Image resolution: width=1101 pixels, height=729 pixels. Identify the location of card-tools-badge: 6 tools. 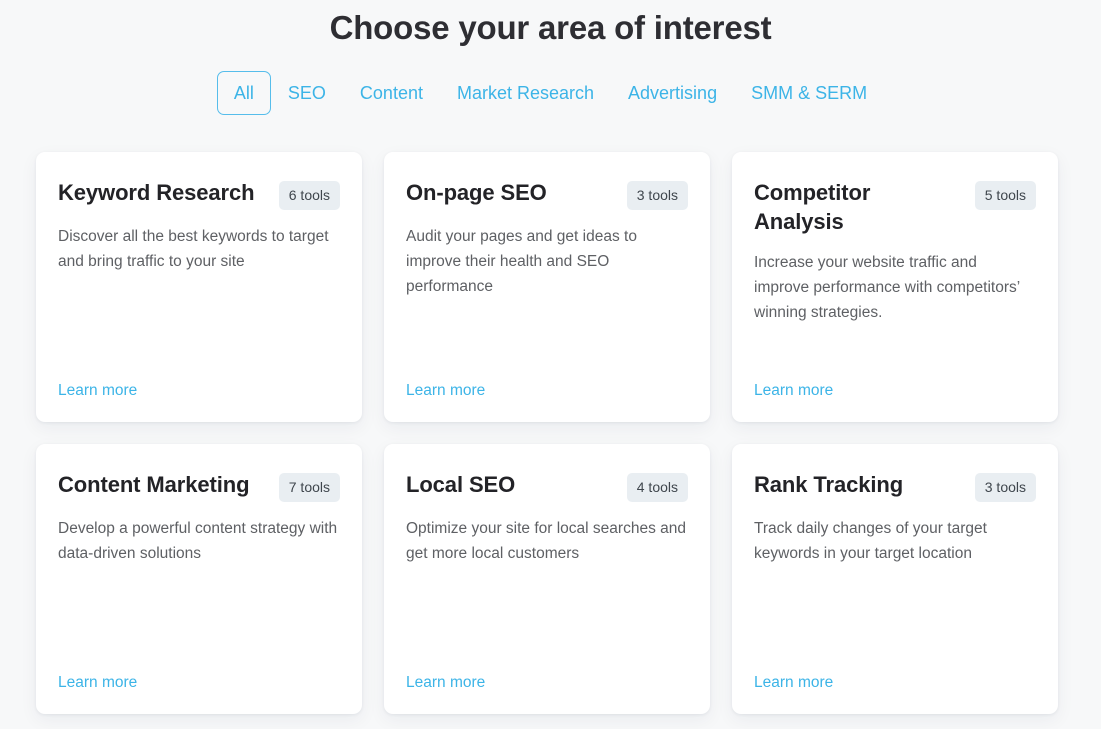
(309, 195).